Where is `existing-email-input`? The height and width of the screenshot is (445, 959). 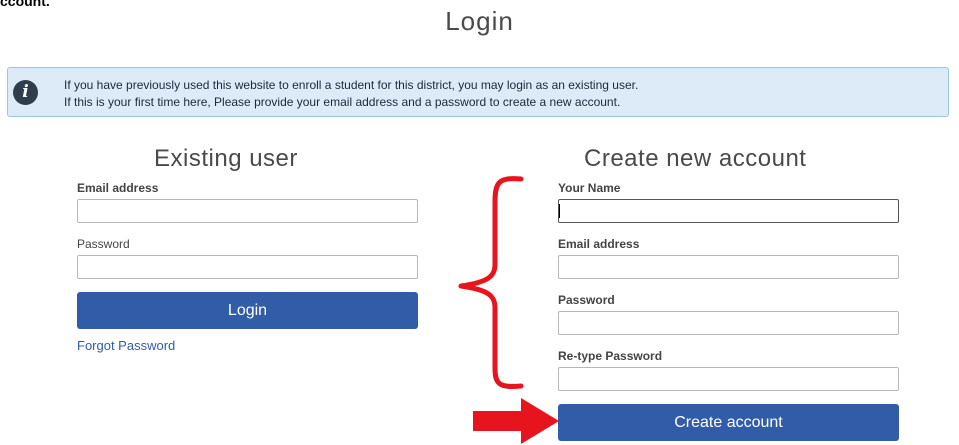
existing-email-input is located at coordinates (247, 211).